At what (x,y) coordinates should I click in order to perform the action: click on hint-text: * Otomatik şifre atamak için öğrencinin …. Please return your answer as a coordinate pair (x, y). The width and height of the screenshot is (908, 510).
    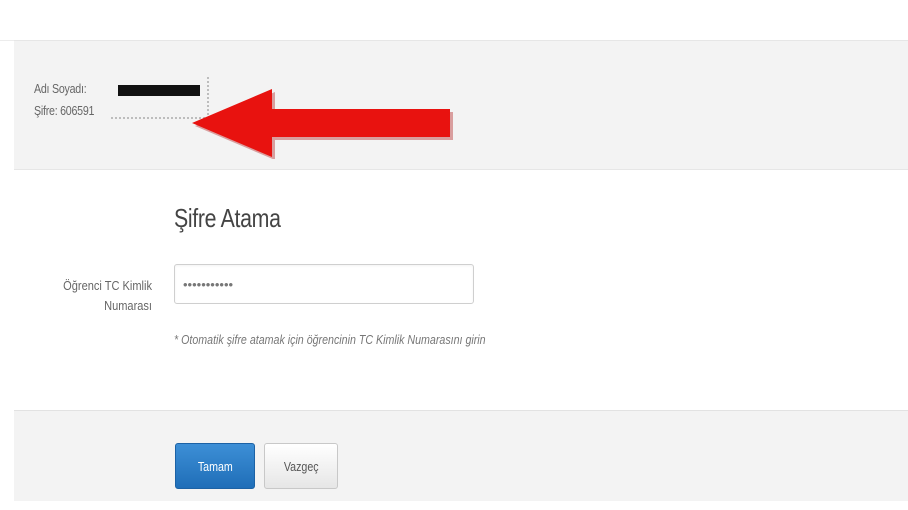
    Looking at the image, I should click on (330, 339).